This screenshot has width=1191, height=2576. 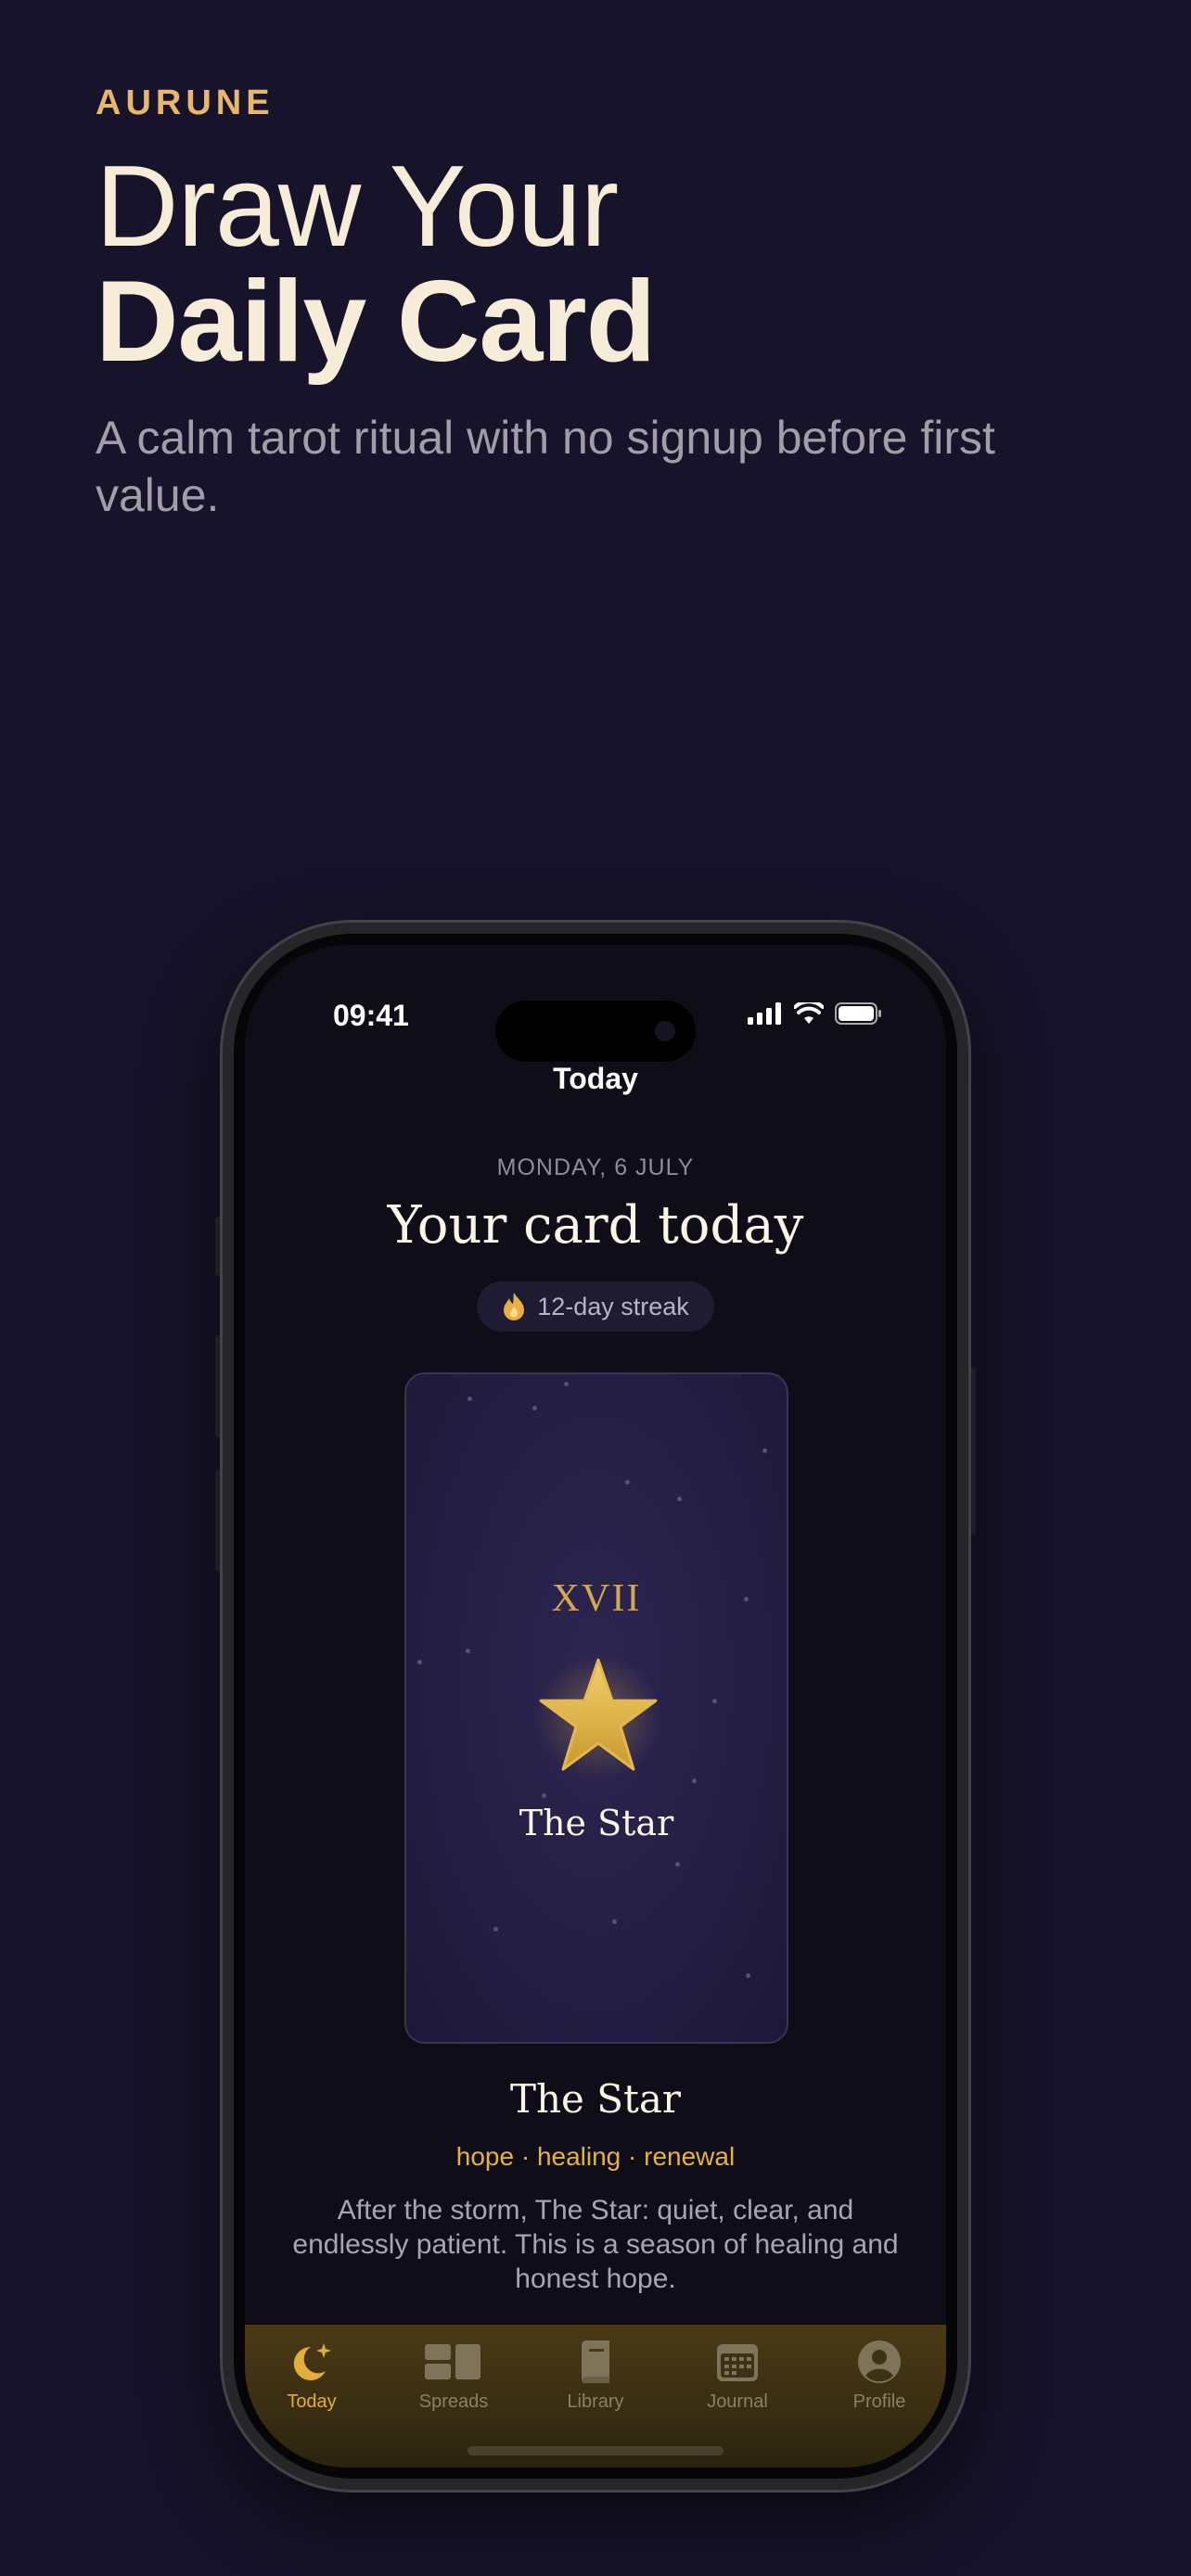 What do you see at coordinates (595, 2156) in the screenshot?
I see `card-keywords: hope · healing · renewal` at bounding box center [595, 2156].